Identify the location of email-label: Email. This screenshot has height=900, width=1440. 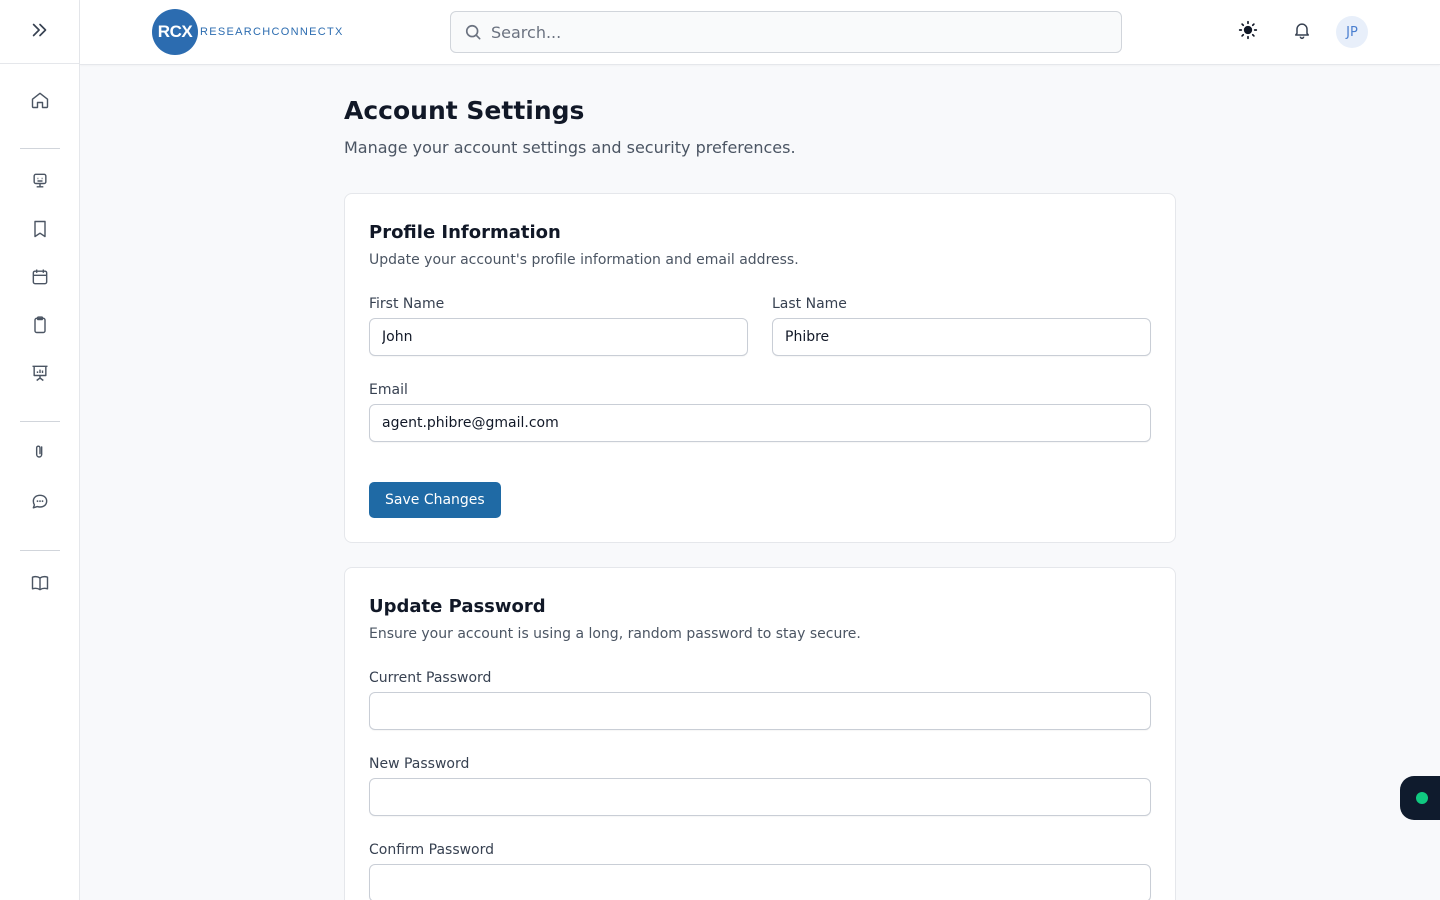
(388, 390).